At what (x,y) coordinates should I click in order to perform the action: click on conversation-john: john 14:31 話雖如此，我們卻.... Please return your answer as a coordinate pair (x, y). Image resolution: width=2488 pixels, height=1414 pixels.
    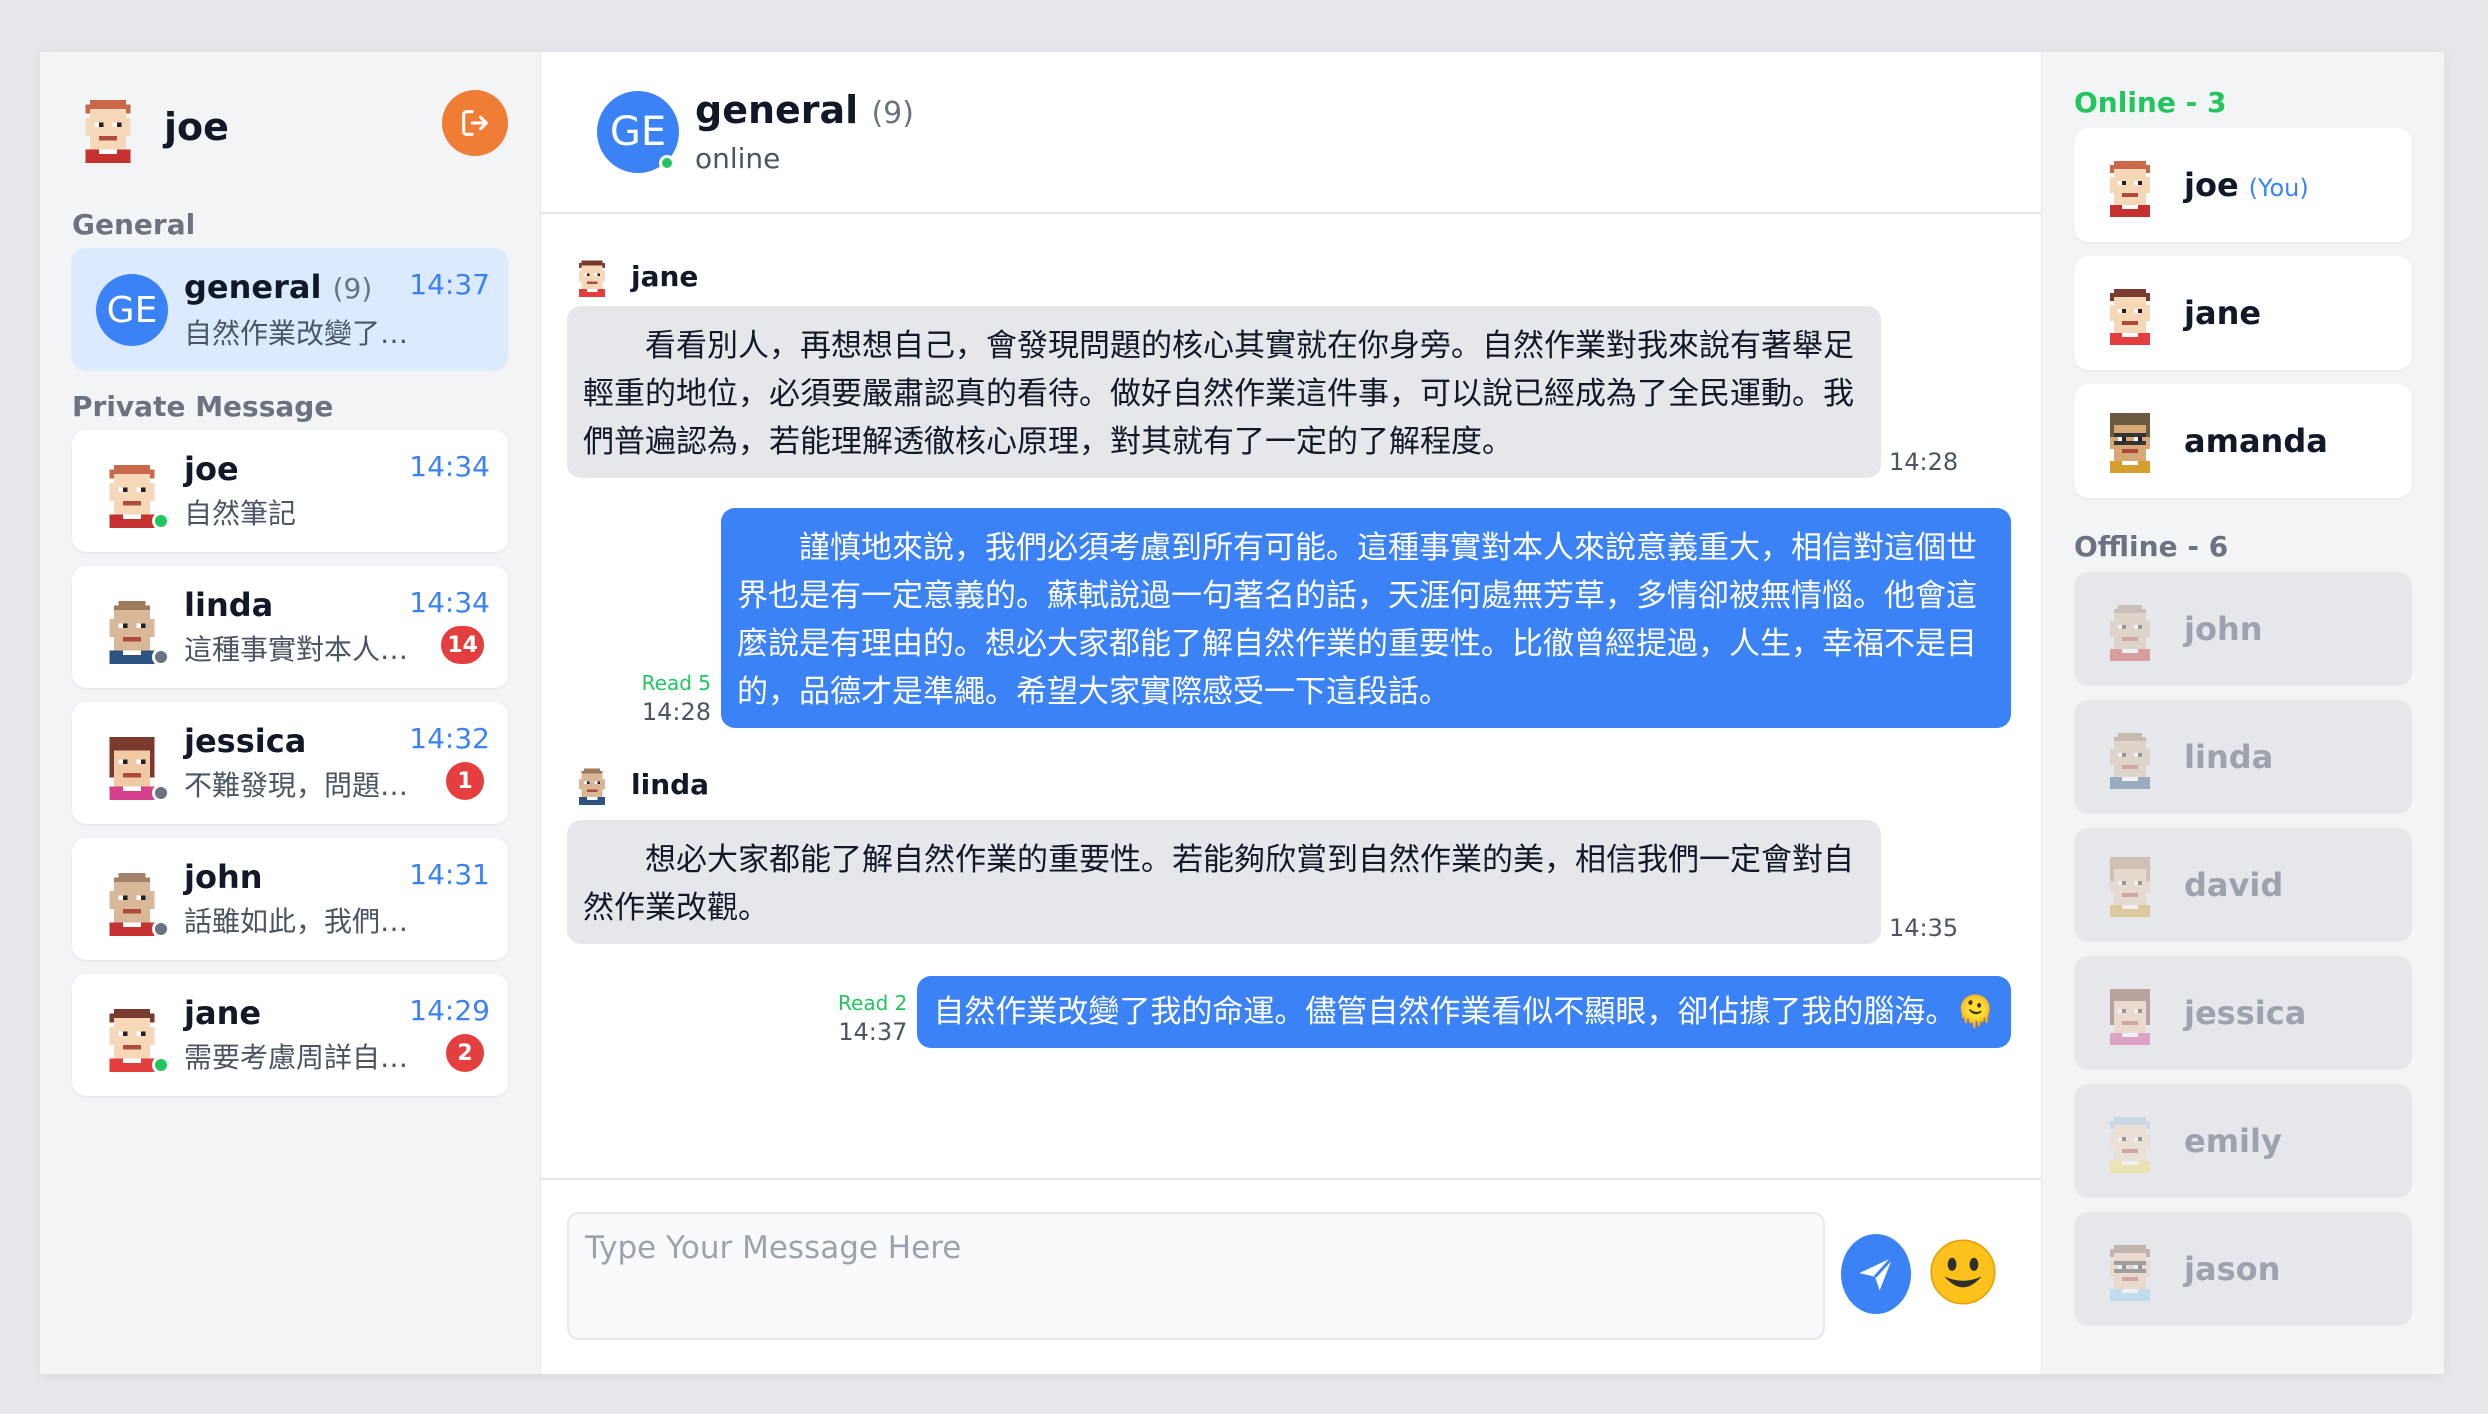
    Looking at the image, I should click on (290, 899).